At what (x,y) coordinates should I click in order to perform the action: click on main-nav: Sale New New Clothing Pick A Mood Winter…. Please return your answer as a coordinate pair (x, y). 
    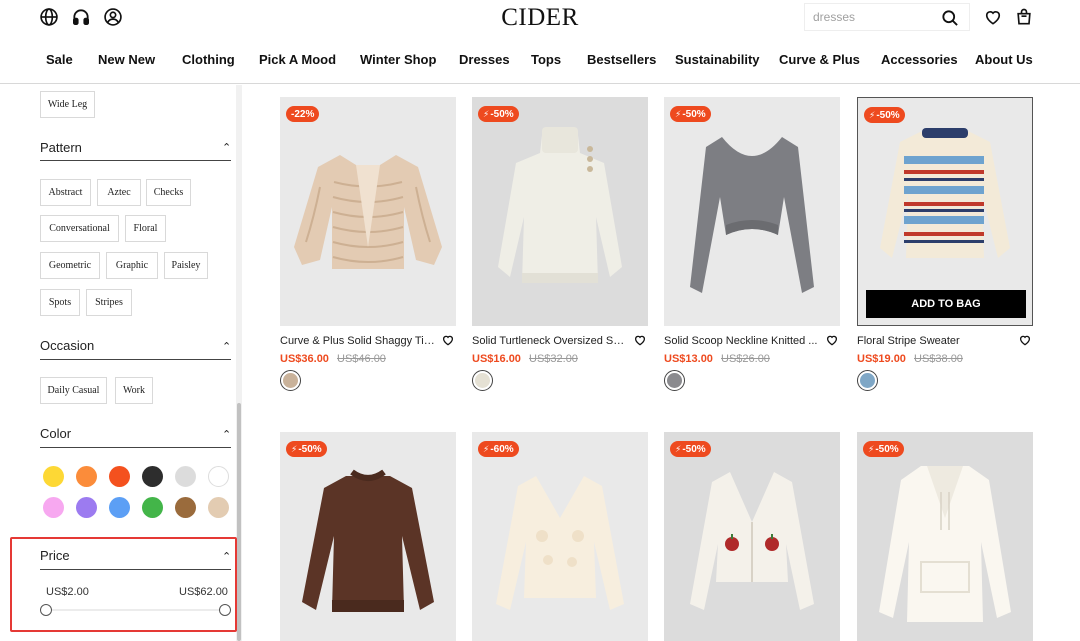
    Looking at the image, I should click on (540, 62).